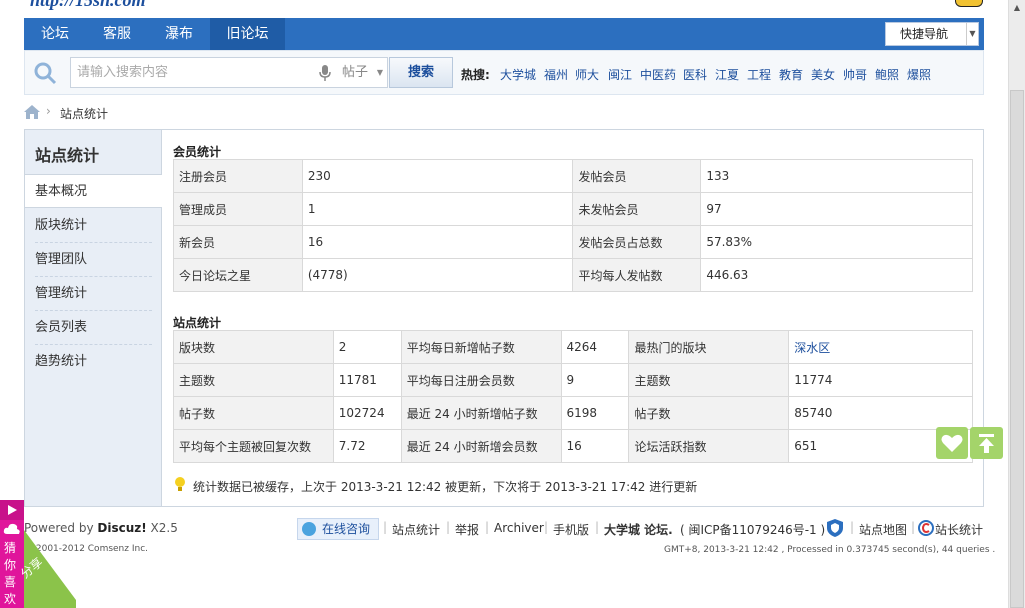 The height and width of the screenshot is (608, 1025). I want to click on back-to-top-button, so click(986, 443).